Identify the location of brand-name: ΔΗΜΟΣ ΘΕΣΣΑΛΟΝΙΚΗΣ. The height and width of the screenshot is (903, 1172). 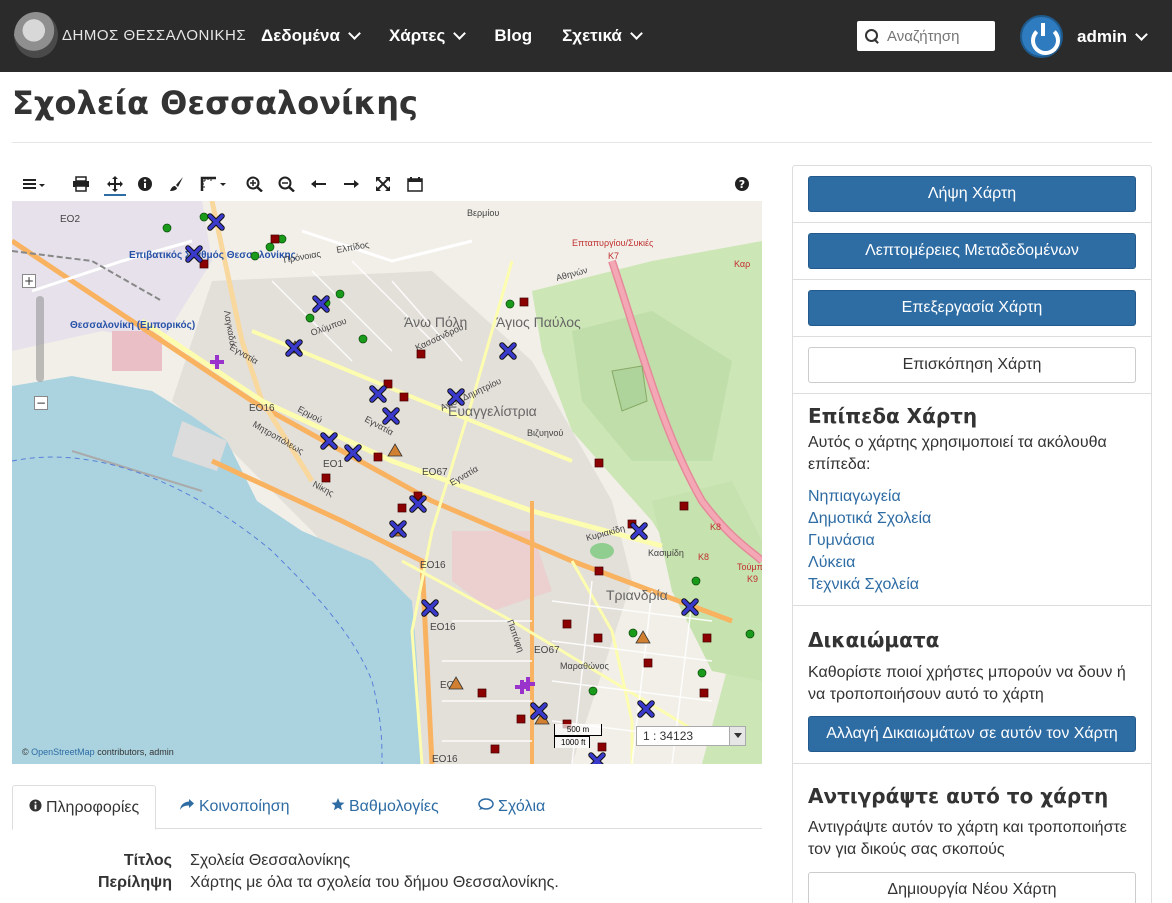
(154, 35).